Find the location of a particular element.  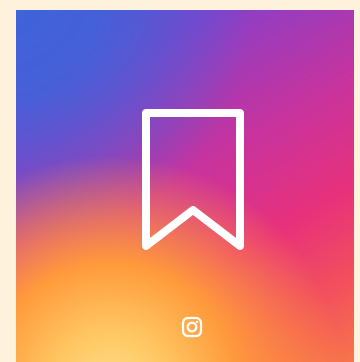

instagram-logo-icon is located at coordinates (192, 327).